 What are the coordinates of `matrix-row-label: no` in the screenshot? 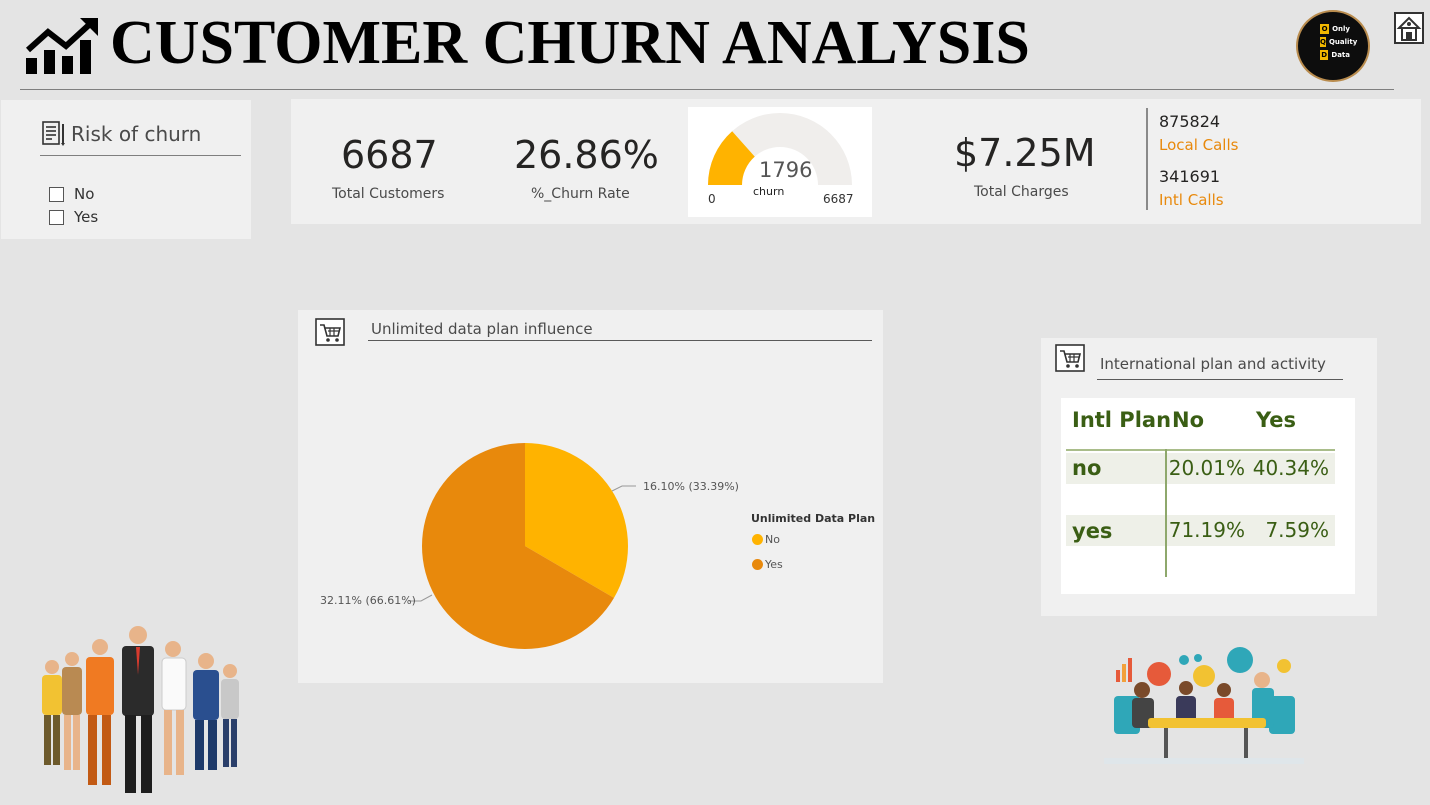 It's located at (1087, 468).